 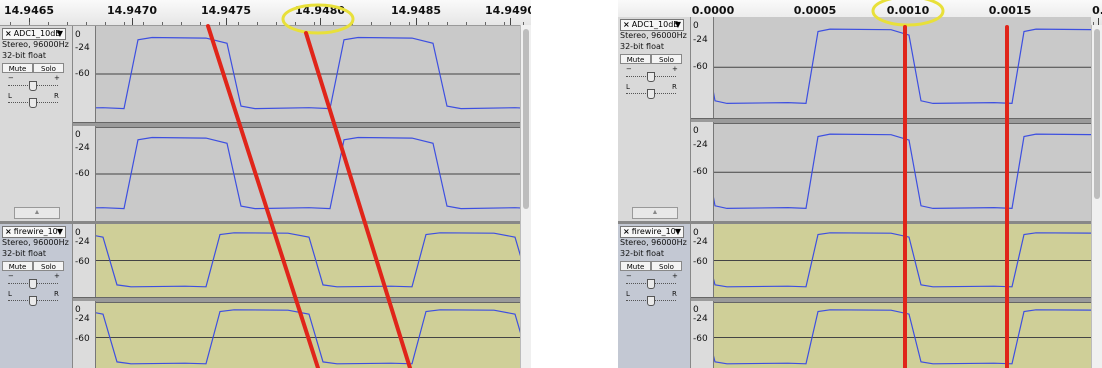 What do you see at coordinates (78, 35) in the screenshot?
I see `db-scale-label: 0` at bounding box center [78, 35].